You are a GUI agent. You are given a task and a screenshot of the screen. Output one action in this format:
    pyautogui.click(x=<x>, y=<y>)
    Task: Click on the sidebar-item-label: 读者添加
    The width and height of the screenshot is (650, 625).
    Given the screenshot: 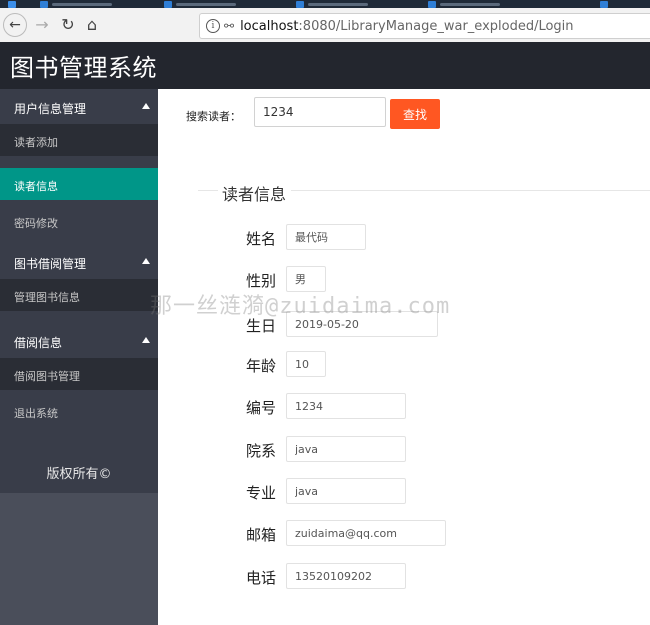 What is the action you would take?
    pyautogui.click(x=36, y=142)
    